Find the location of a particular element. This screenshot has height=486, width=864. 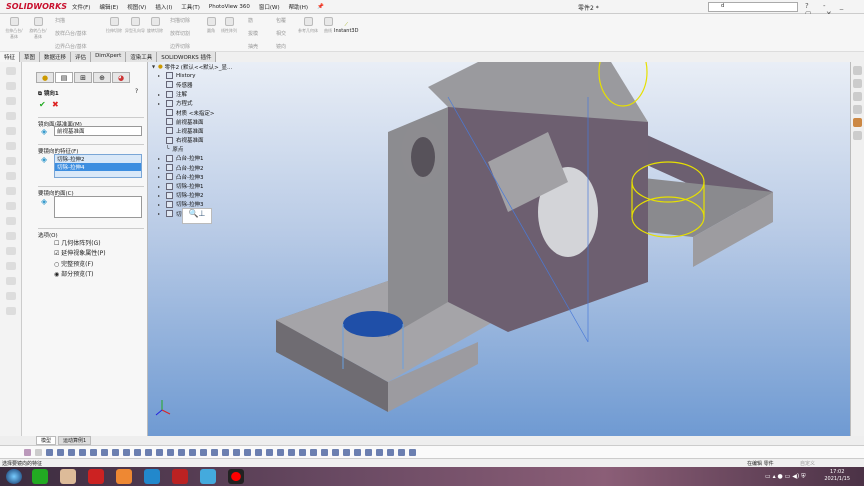

menu-insert: 插入(I) is located at coordinates (163, 7).